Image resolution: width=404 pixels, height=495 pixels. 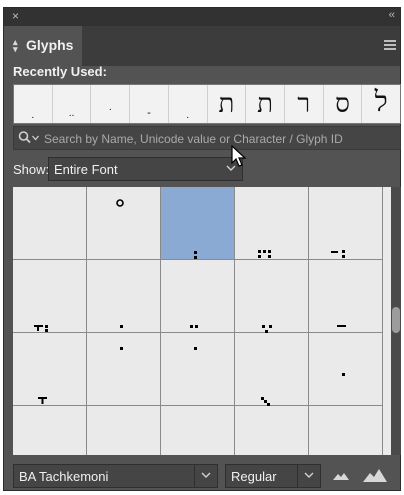 I want to click on recent-glyph: ל, so click(x=381, y=104).